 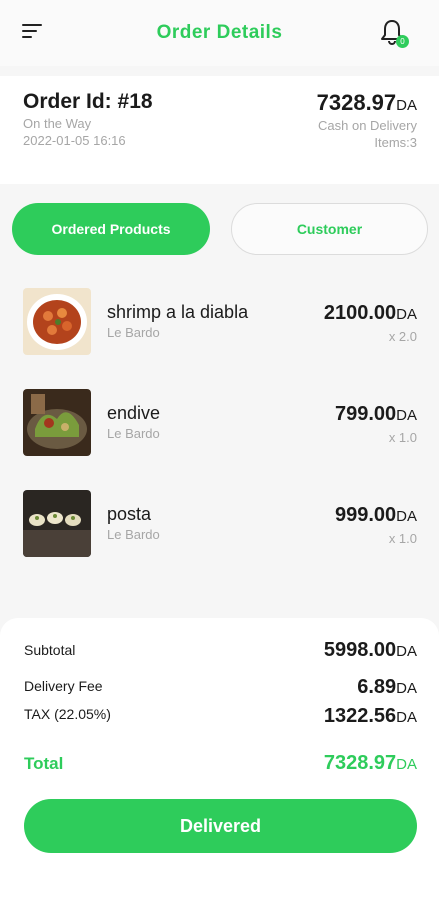 I want to click on order-amount-block: 7328.97DA Cash on Delivery Items:3, so click(x=367, y=120).